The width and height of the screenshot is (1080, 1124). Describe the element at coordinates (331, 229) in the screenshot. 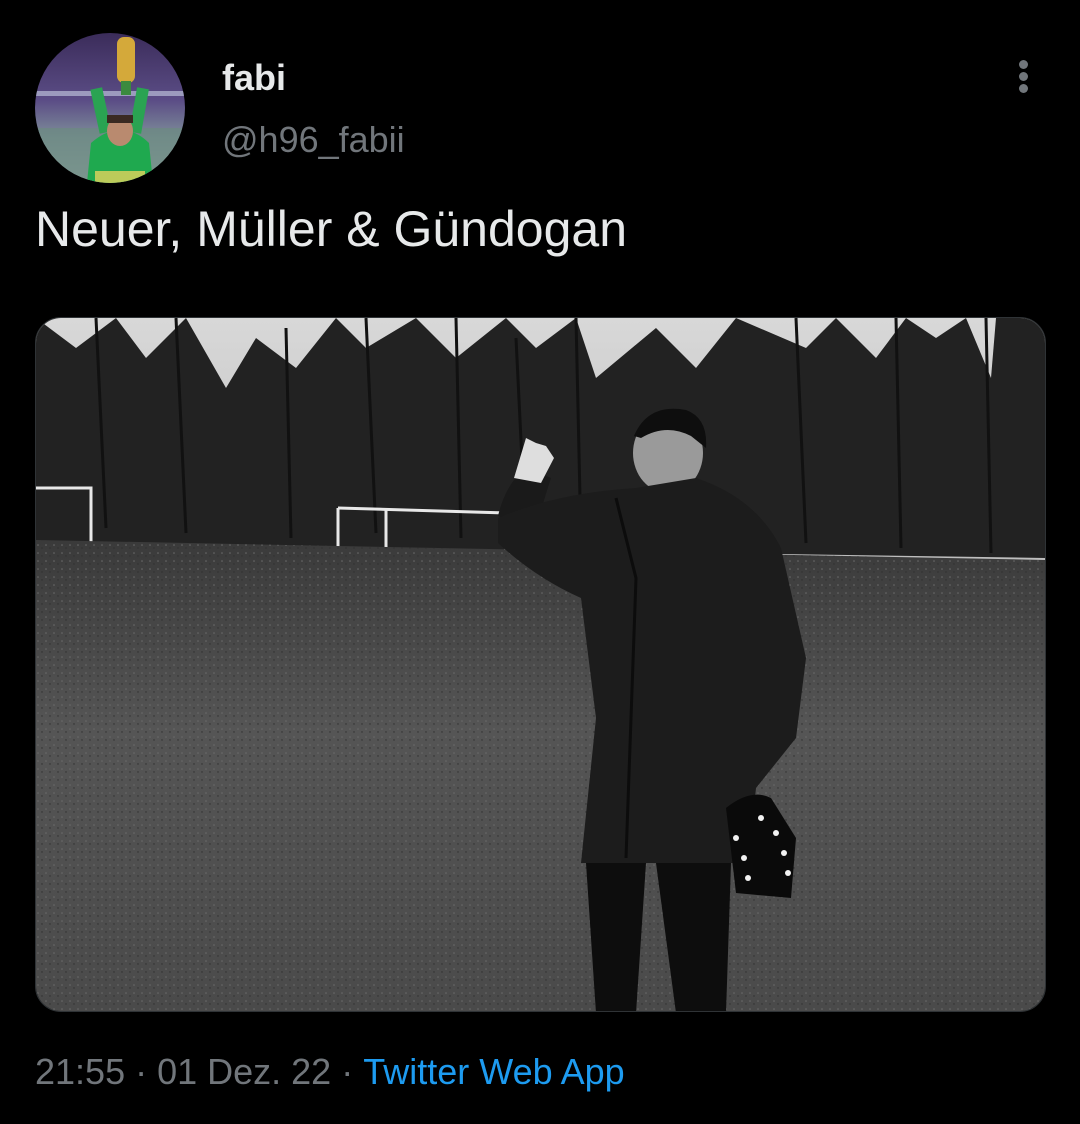

I see `tweet-text: Neuer, Müller & Gündogan` at that location.